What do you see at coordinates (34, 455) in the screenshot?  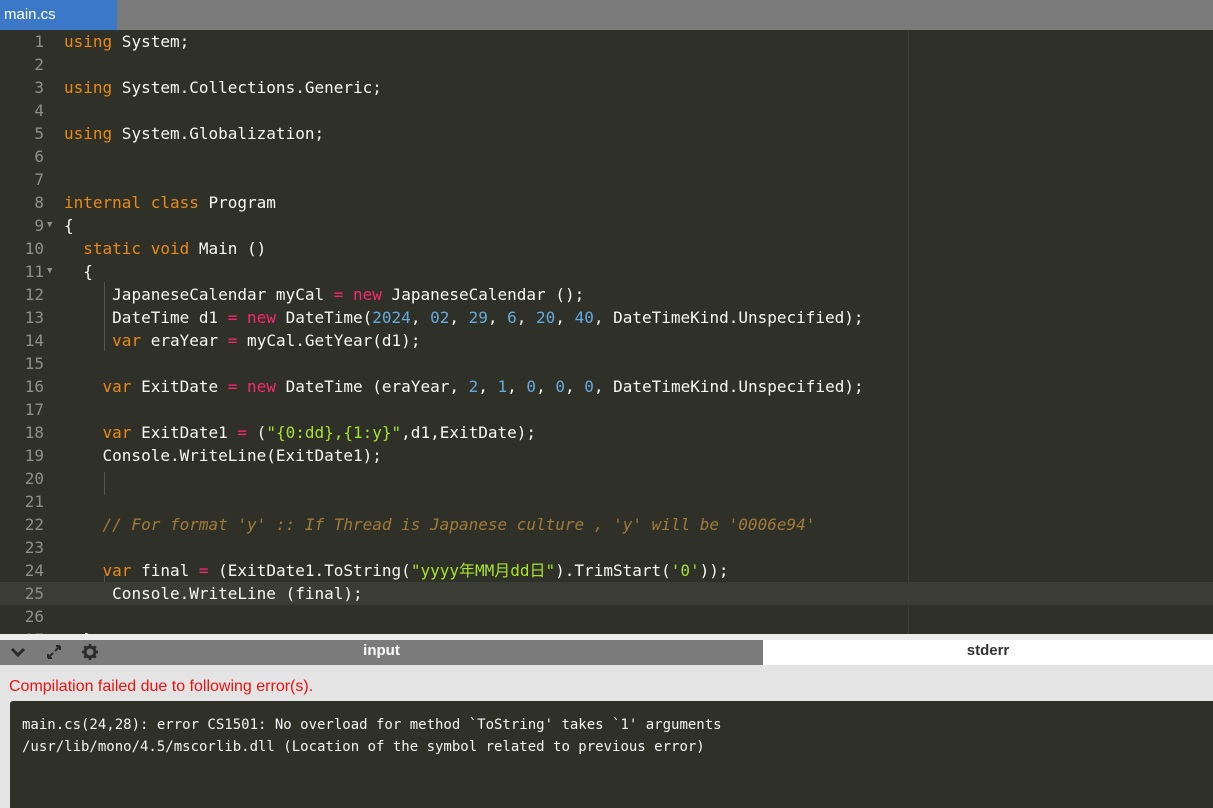 I see `line-number: 19` at bounding box center [34, 455].